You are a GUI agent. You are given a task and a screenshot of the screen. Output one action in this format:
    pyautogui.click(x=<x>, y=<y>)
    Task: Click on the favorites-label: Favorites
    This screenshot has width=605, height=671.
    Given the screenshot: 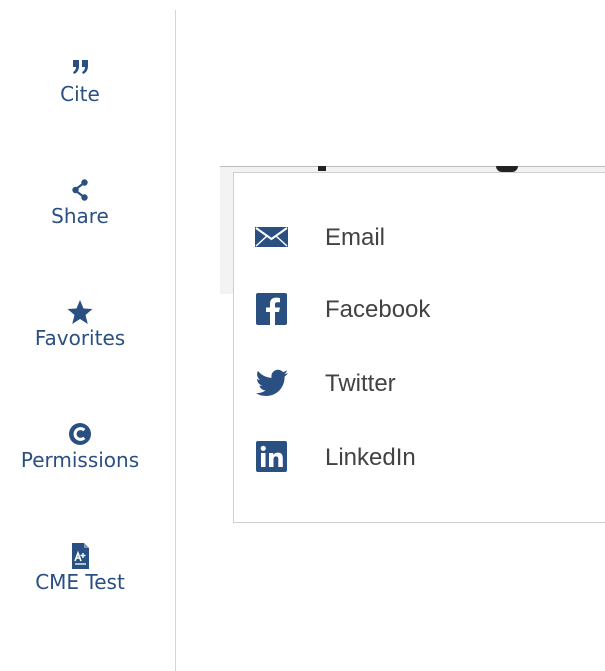 What is the action you would take?
    pyautogui.click(x=80, y=338)
    